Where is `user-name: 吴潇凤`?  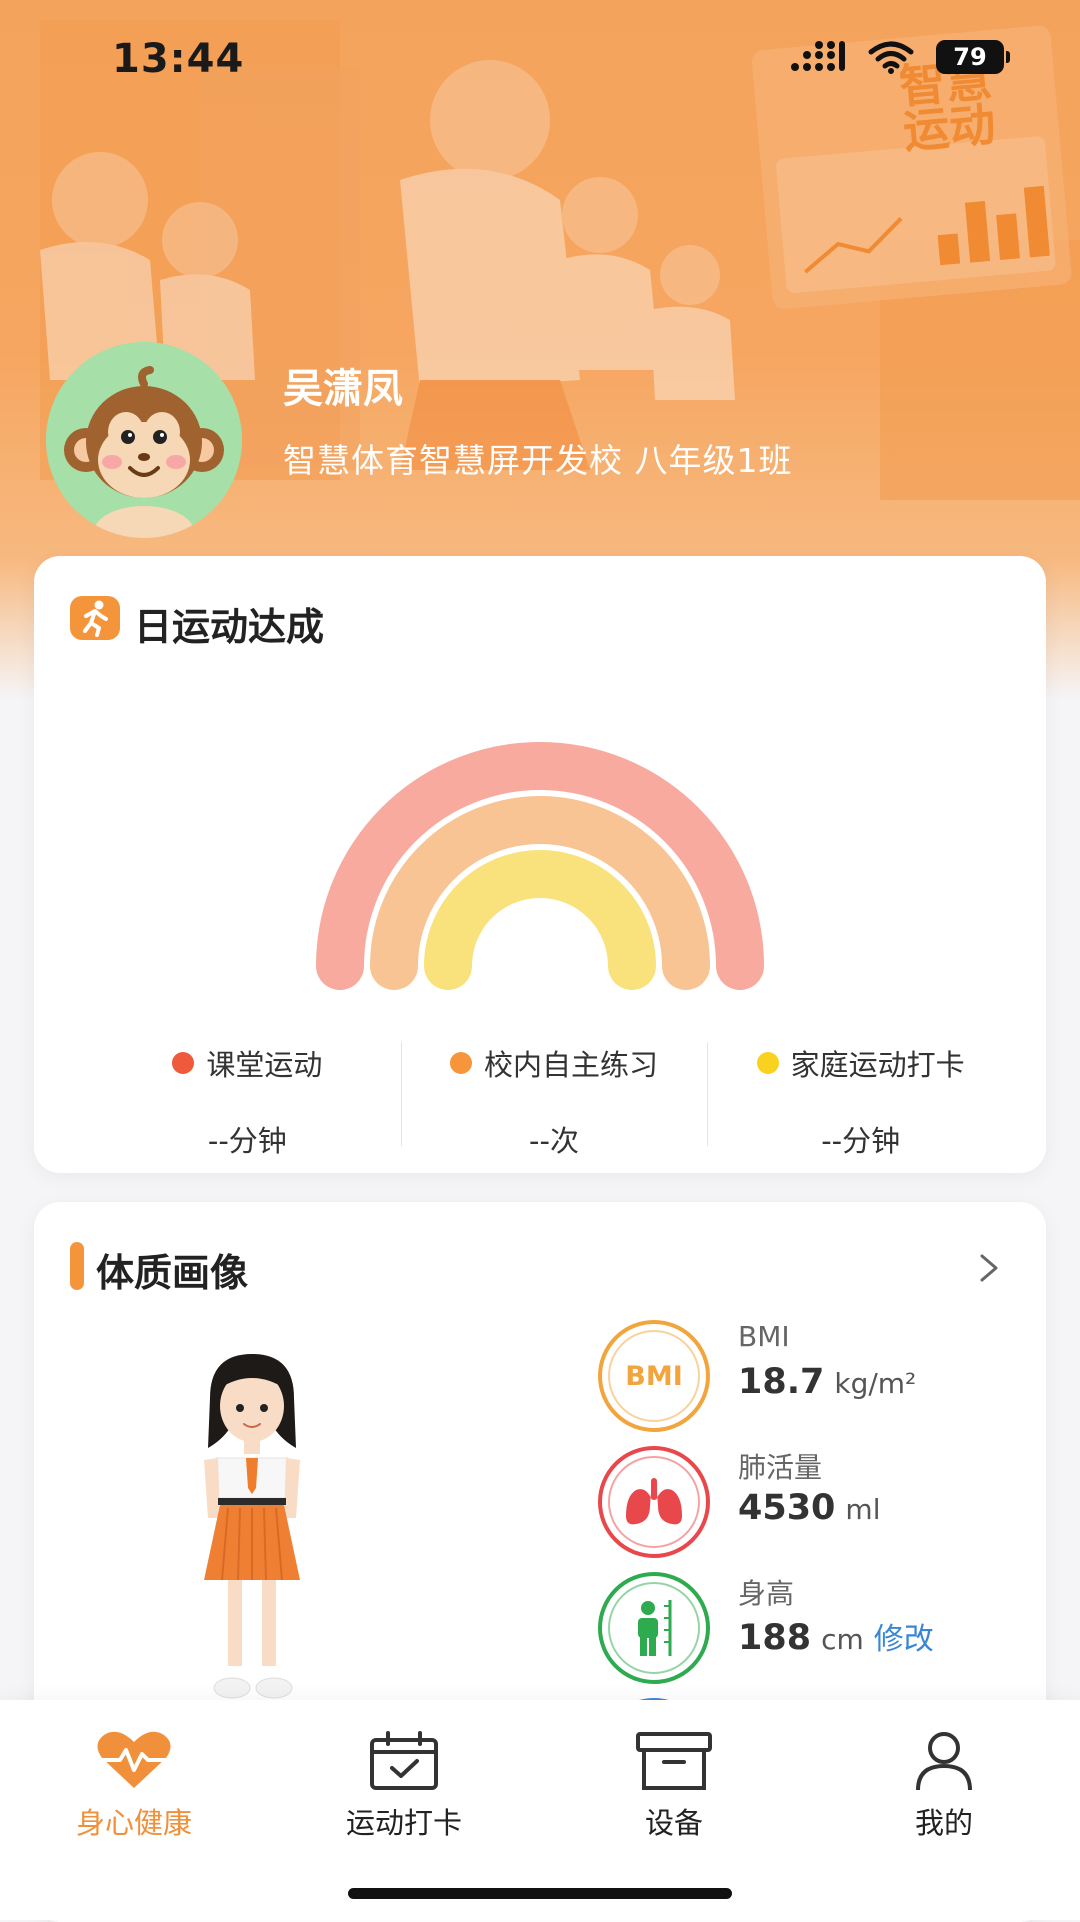 user-name: 吴潇凤 is located at coordinates (343, 389).